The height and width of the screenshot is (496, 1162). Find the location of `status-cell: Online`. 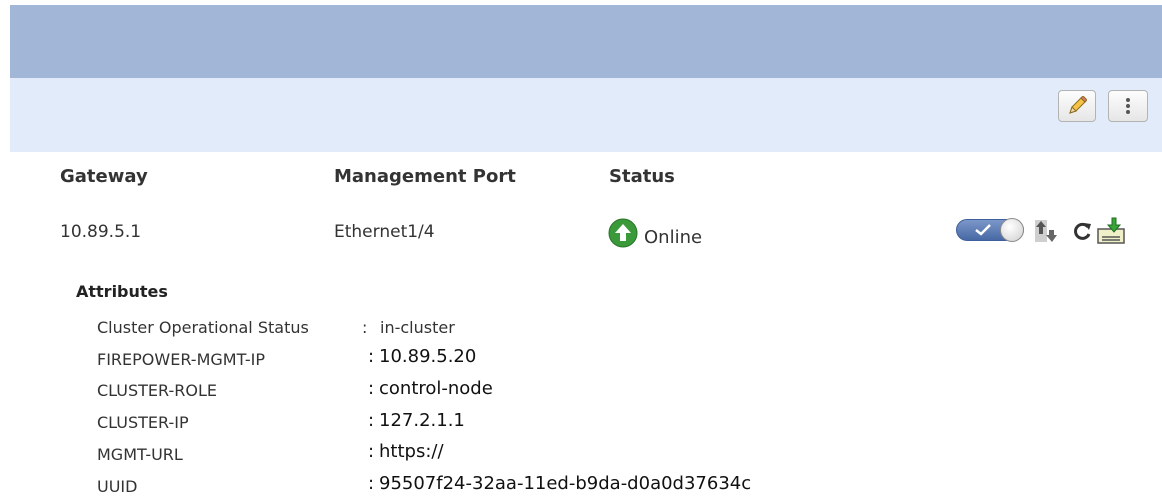

status-cell: Online is located at coordinates (655, 233).